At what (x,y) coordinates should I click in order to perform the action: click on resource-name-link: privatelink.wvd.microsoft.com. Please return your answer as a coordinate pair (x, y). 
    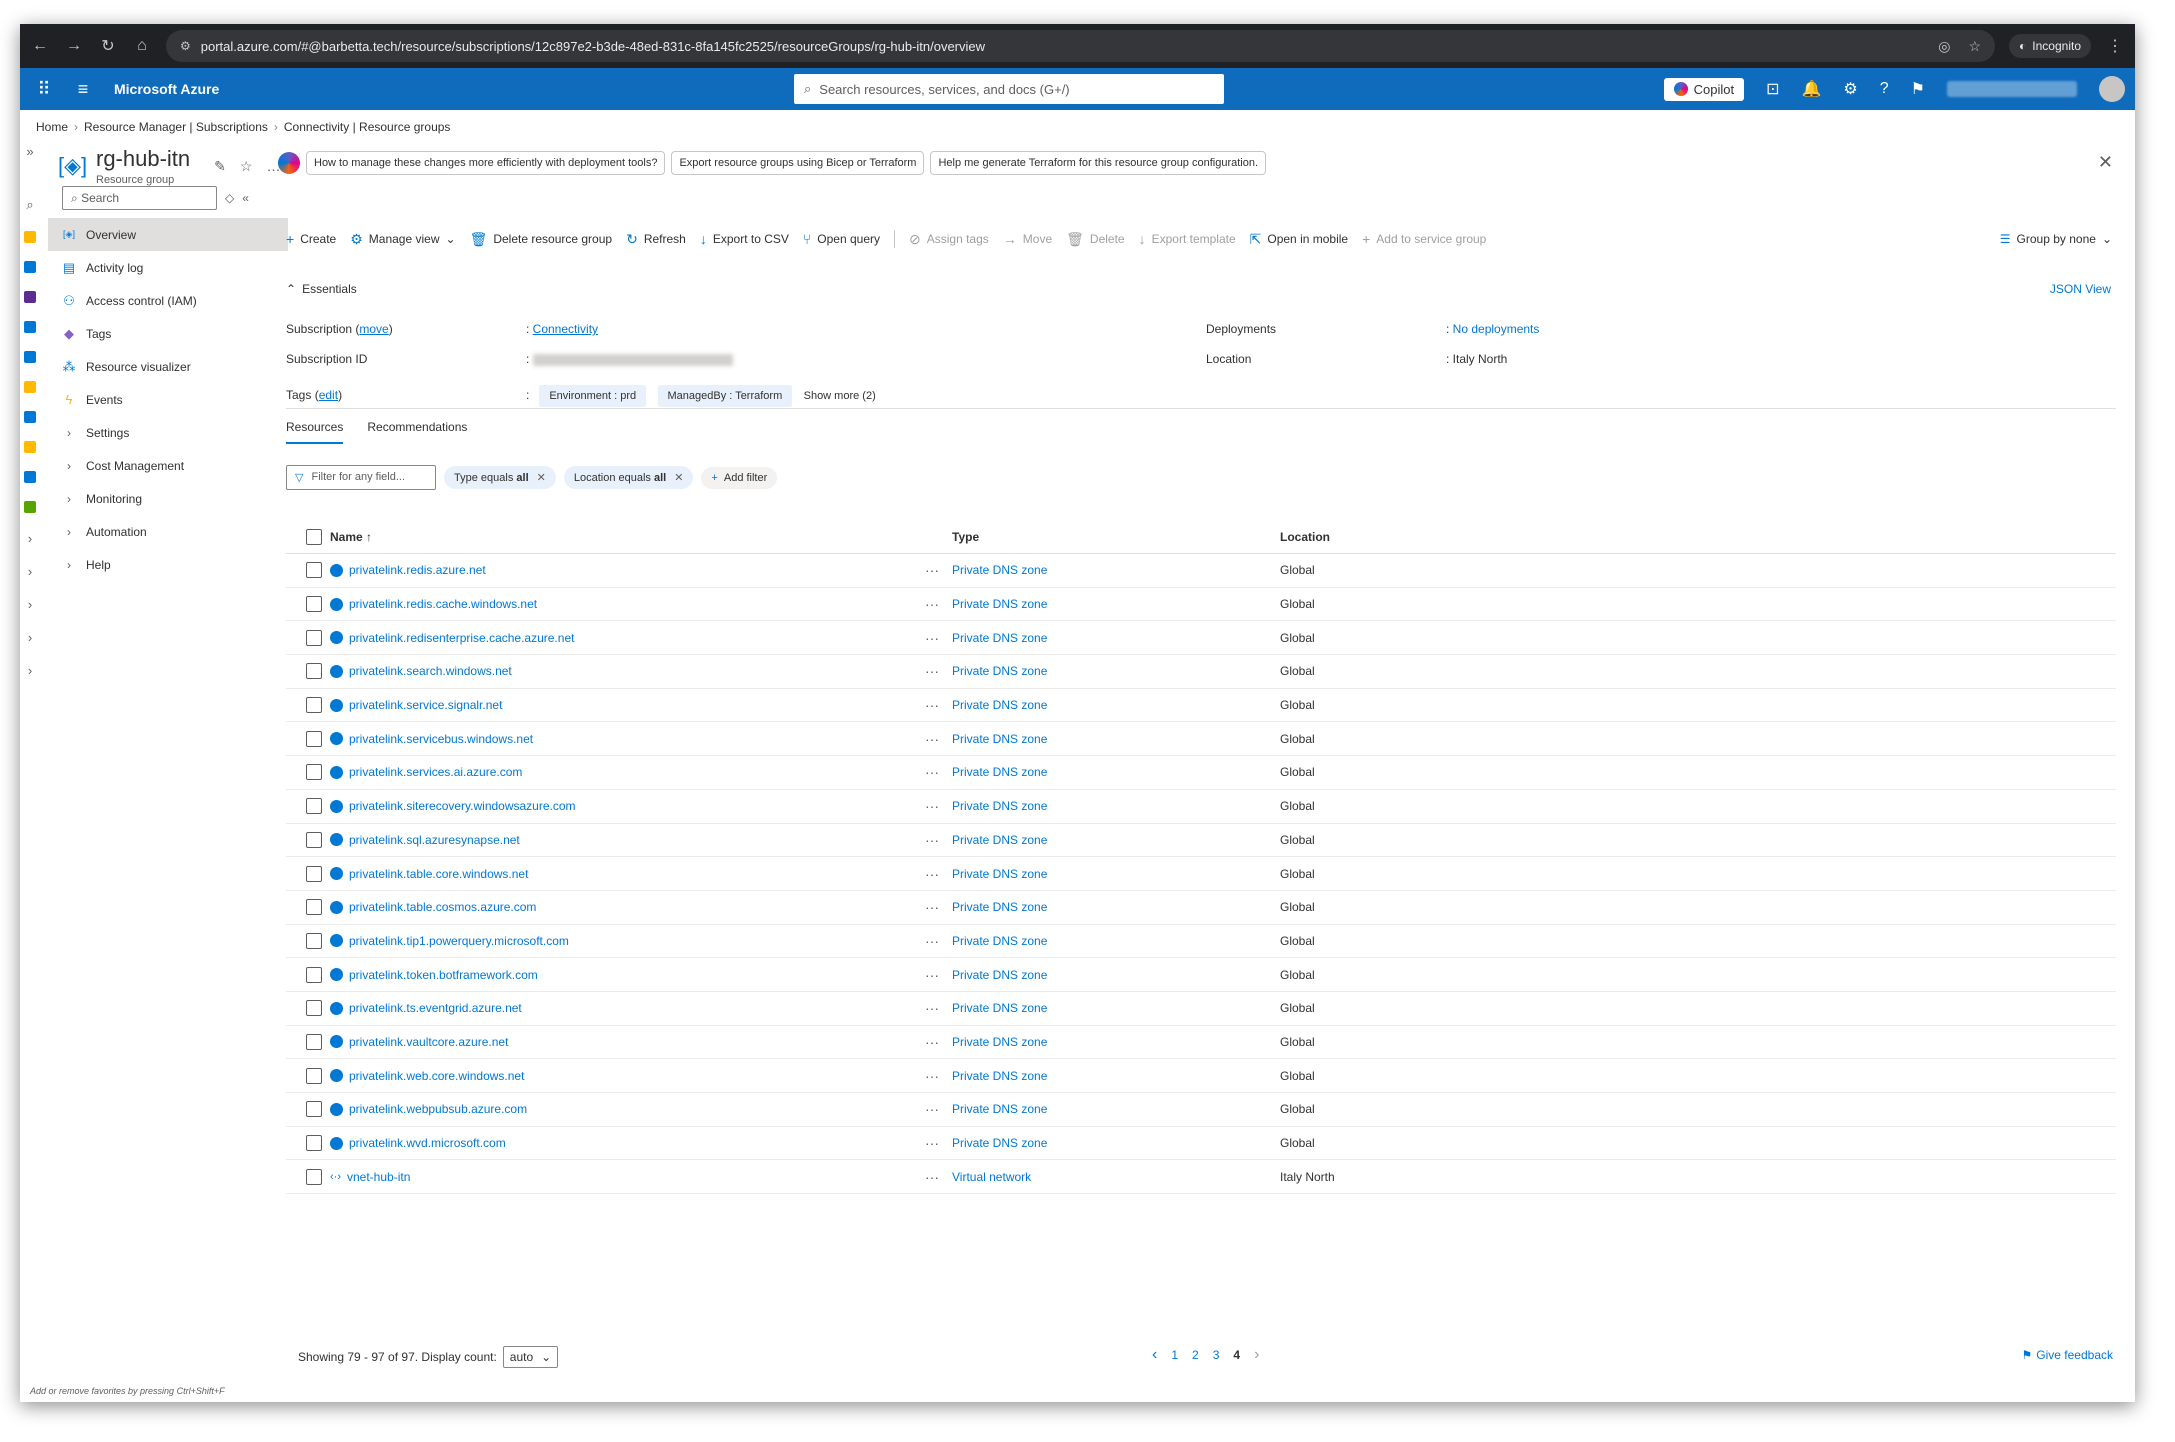
    Looking at the image, I should click on (427, 1143).